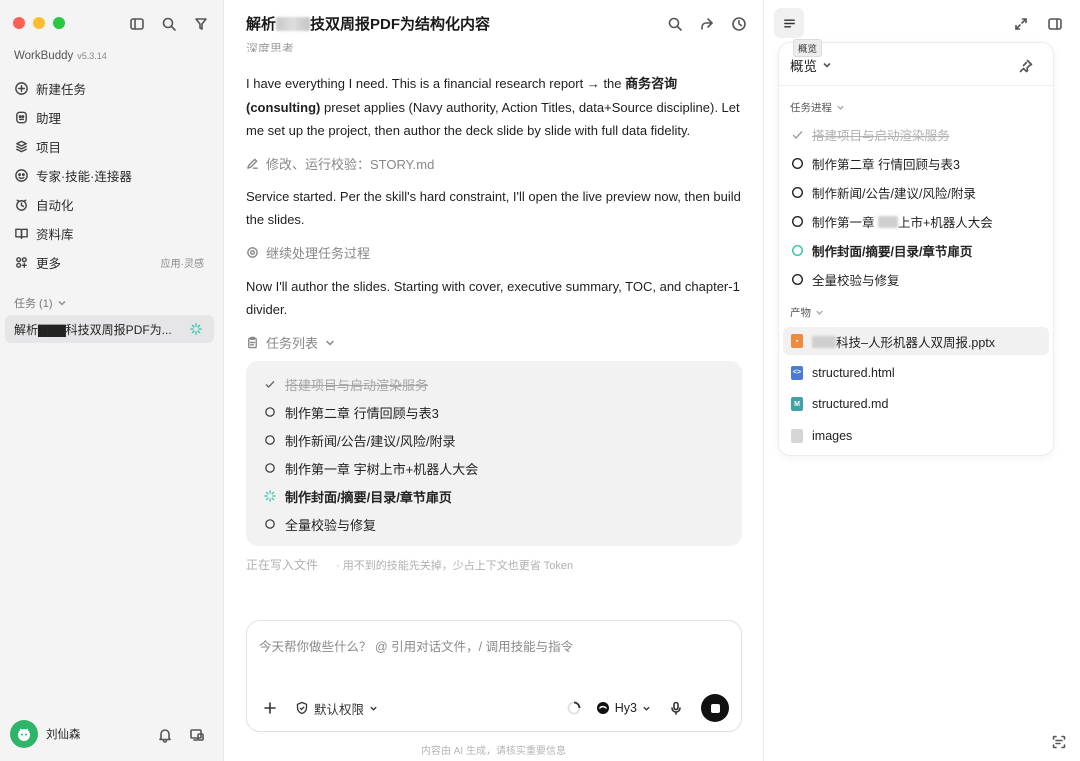 The width and height of the screenshot is (1080, 761). I want to click on sidebar-nav: 新建任务 助理 项目 专家·技能·连接器 自动化 资料库 更多 应用·灵感, so click(111, 175).